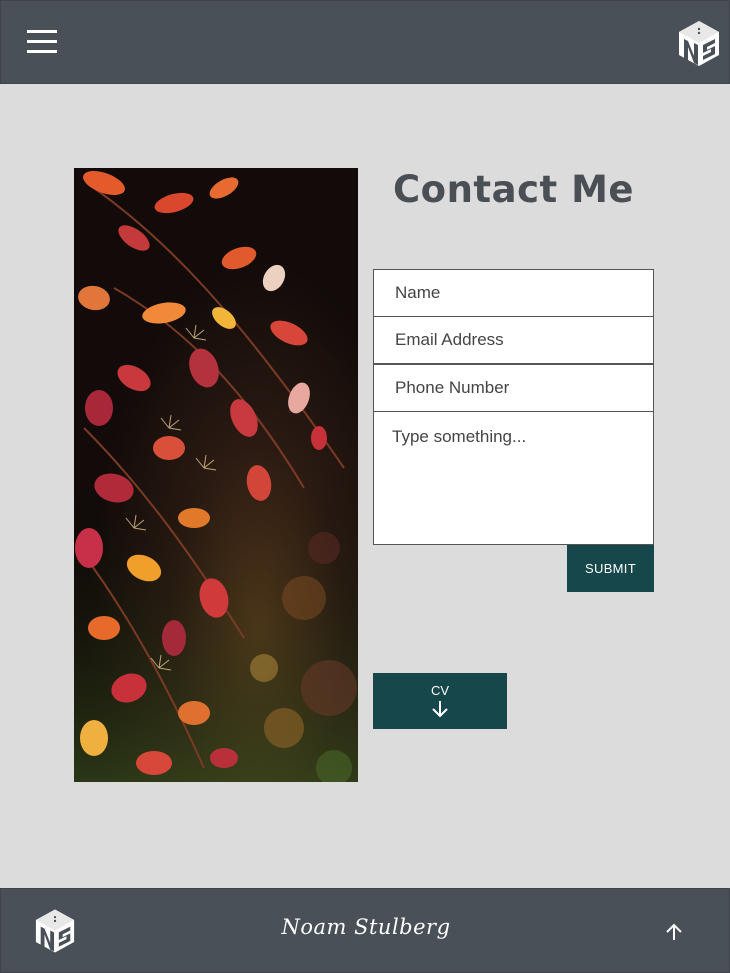 The image size is (730, 973). I want to click on phone-field, so click(513, 388).